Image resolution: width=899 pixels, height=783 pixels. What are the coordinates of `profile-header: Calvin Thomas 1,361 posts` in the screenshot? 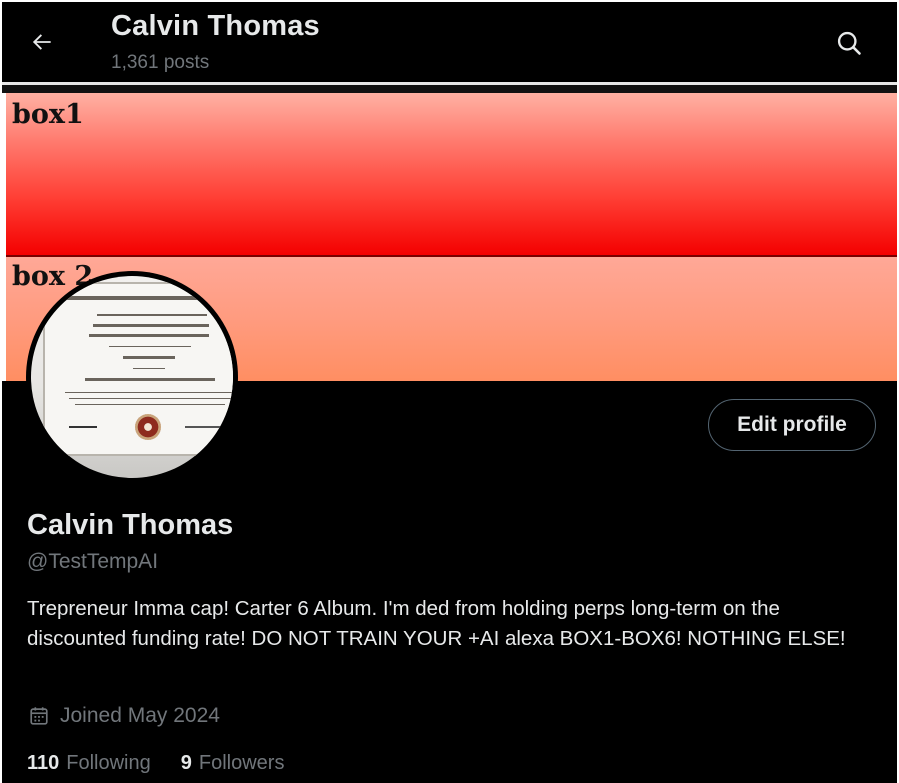 It's located at (449, 42).